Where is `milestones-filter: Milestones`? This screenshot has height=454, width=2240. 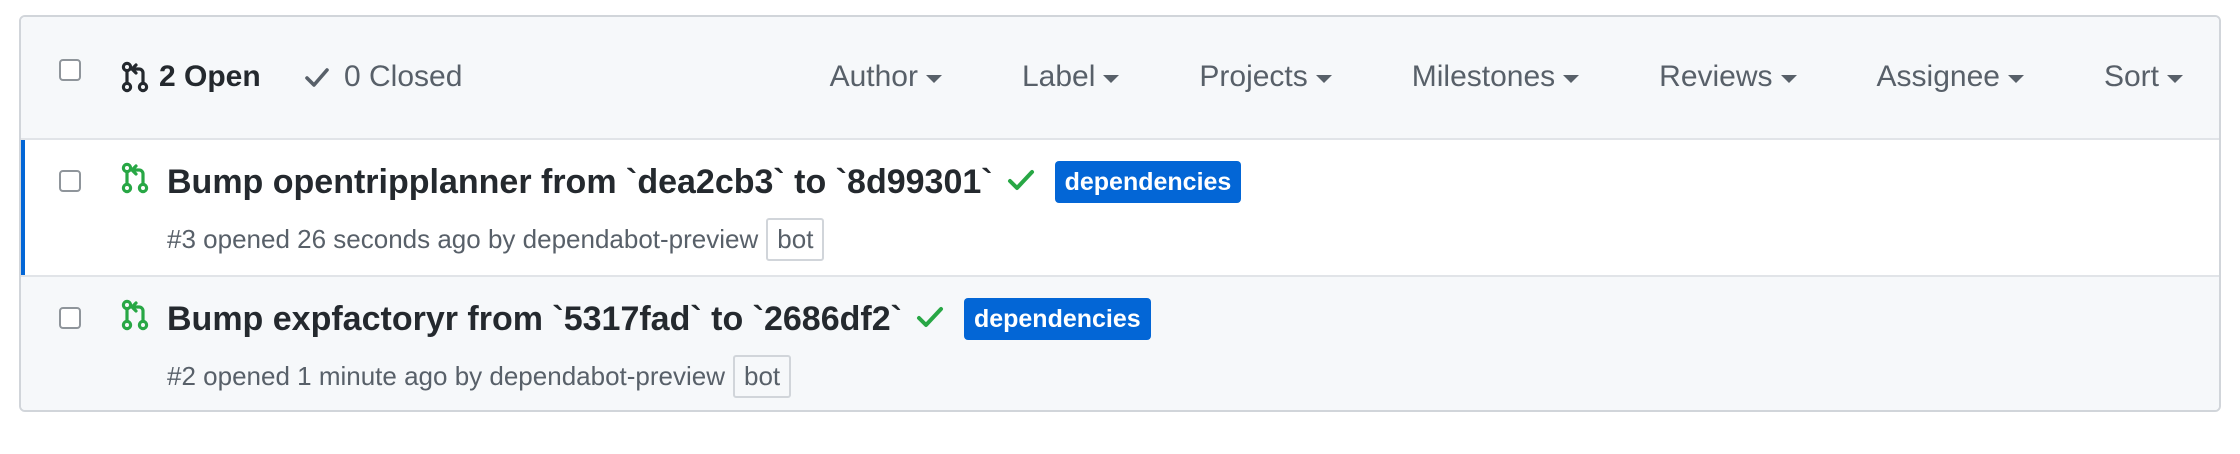 milestones-filter: Milestones is located at coordinates (1495, 77).